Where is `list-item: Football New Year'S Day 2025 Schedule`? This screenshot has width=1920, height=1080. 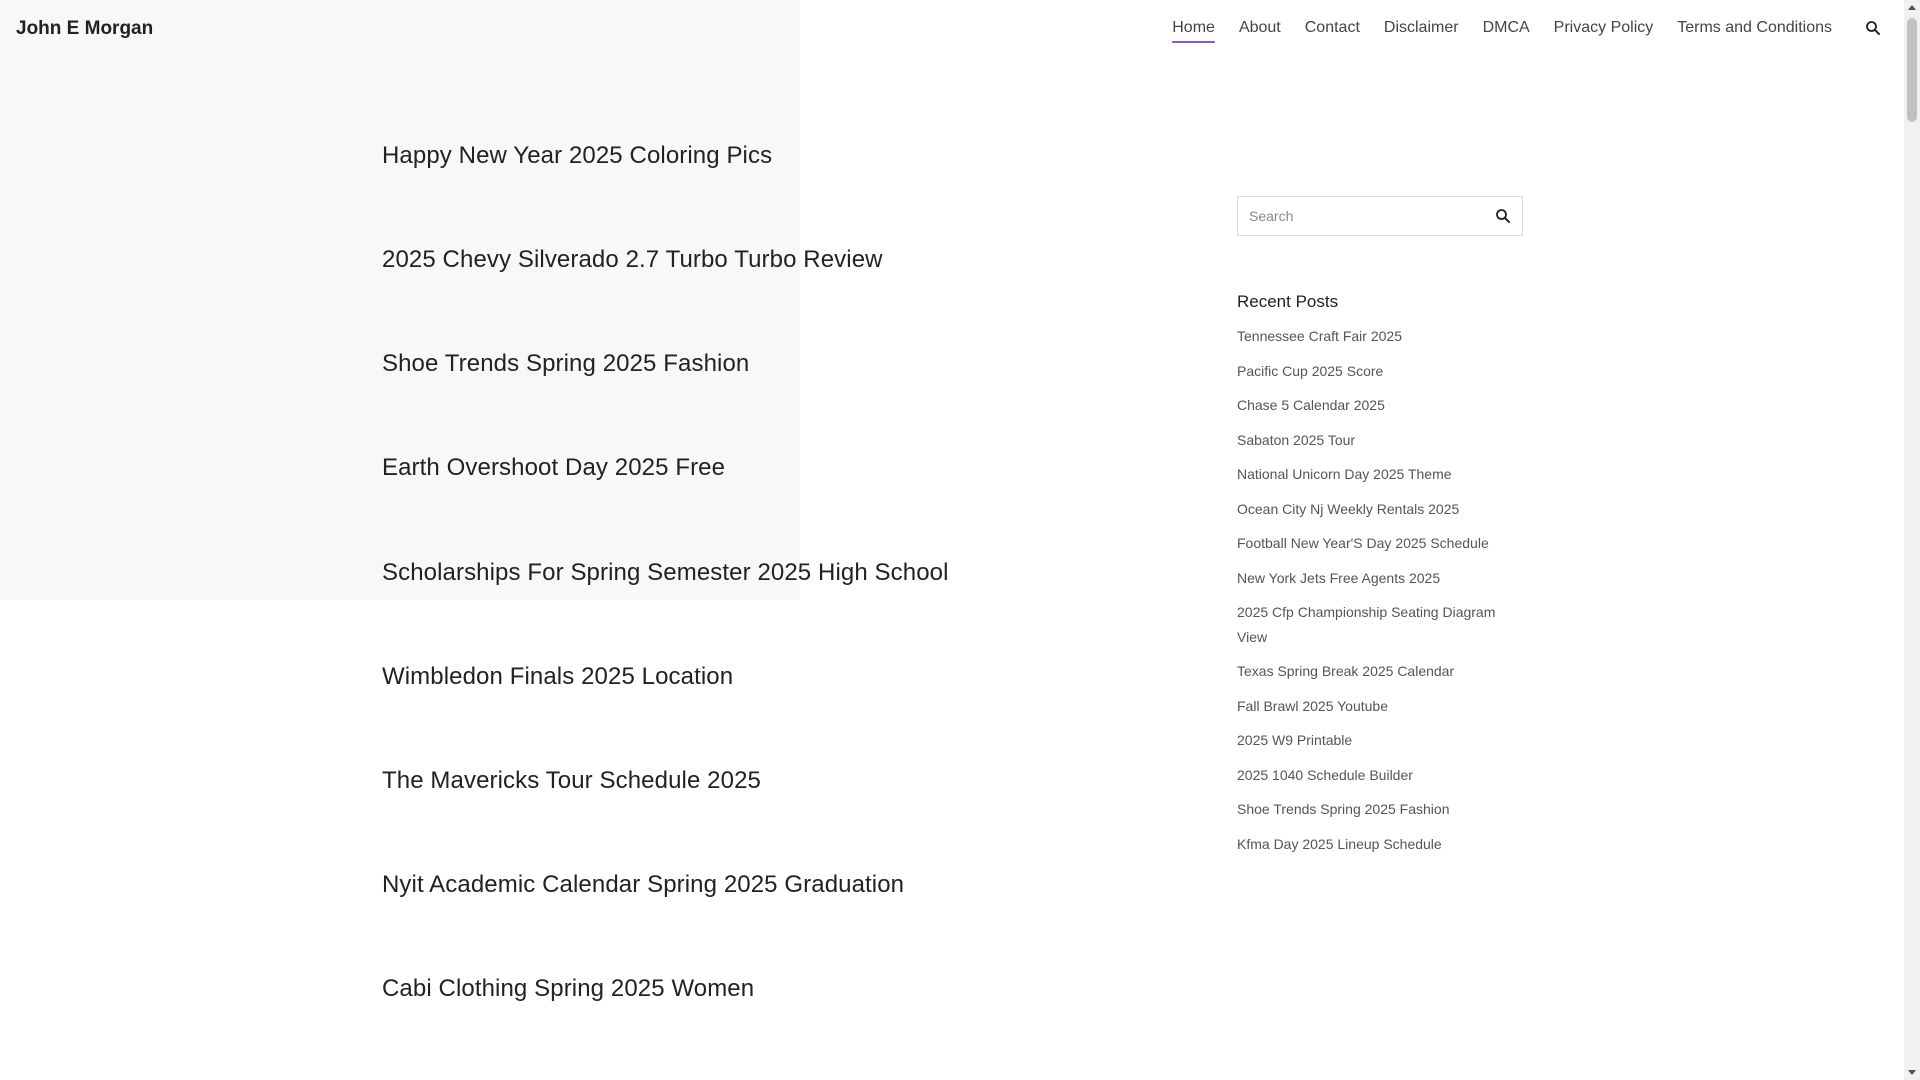
list-item: Football New Year'S Day 2025 Schedule is located at coordinates (1380, 543).